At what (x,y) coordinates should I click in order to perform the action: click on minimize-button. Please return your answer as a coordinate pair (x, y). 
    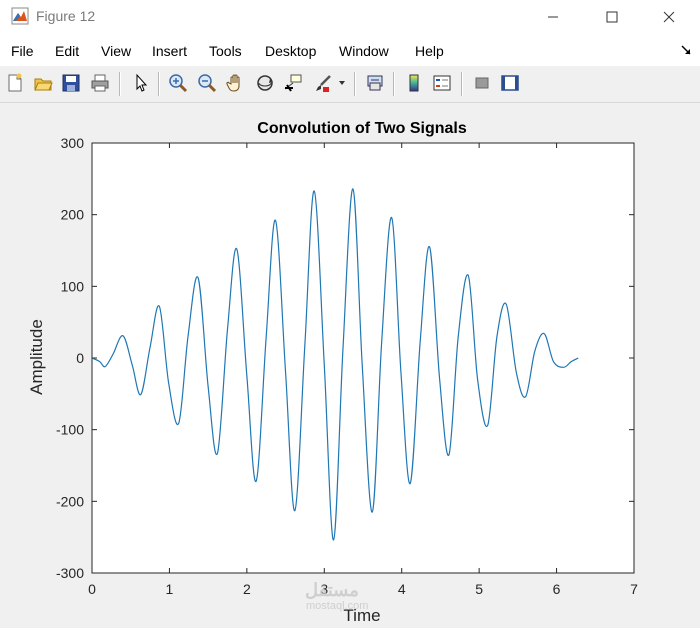
    Looking at the image, I should click on (553, 17).